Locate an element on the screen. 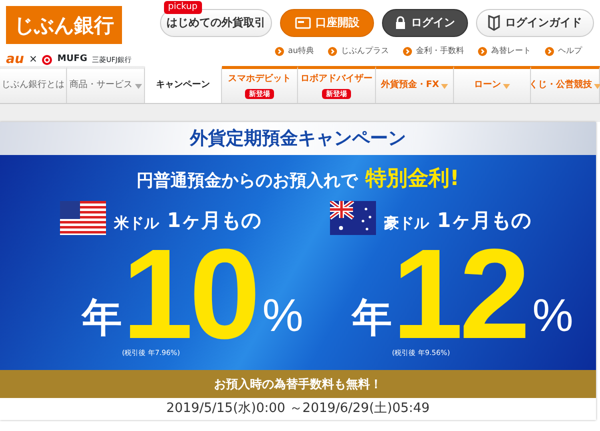  quick-link: ヘルプ is located at coordinates (563, 51).